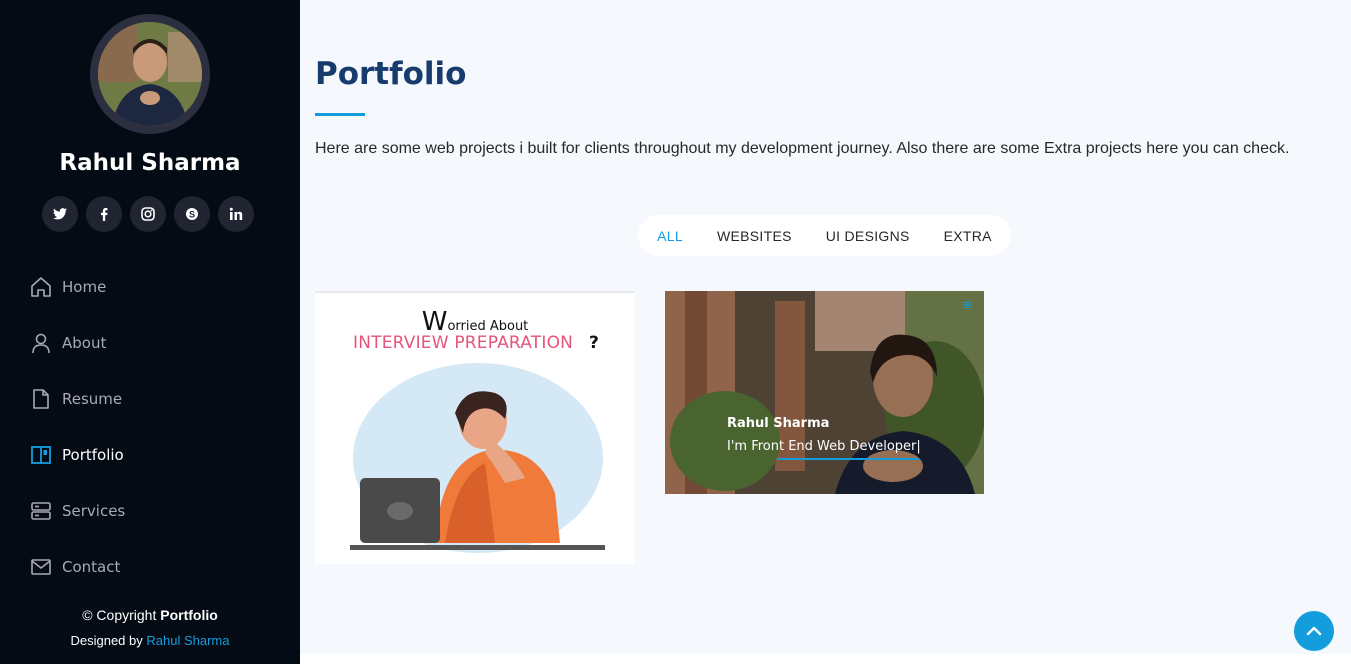  I want to click on designed-prefix: Designed by, so click(106, 640).